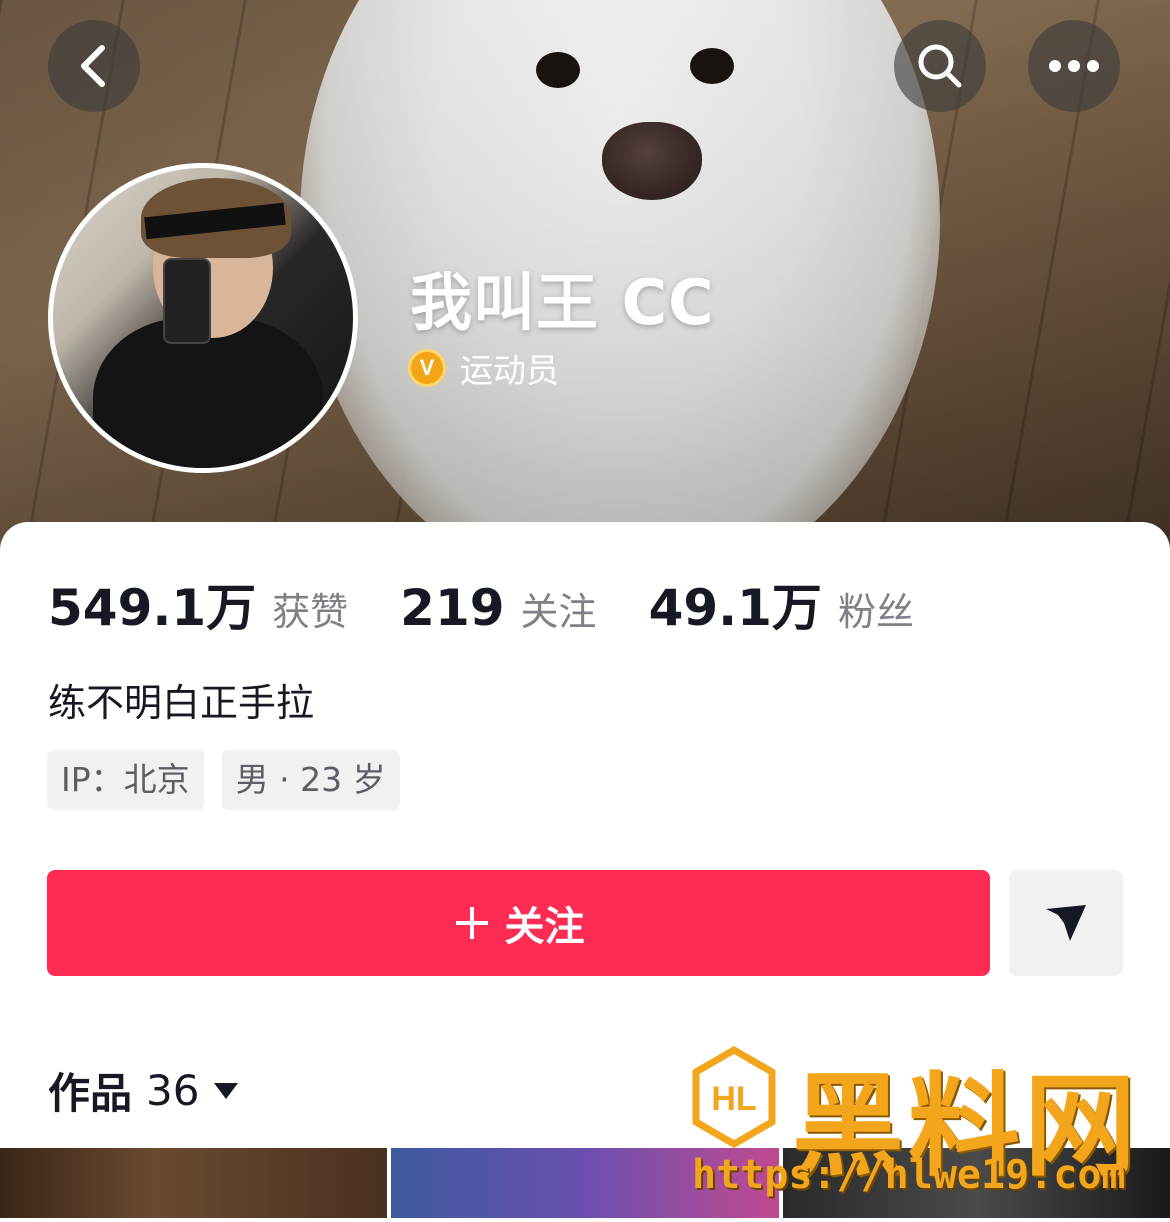  Describe the element at coordinates (909, 1175) in the screenshot. I see `watermark-url: https://hlwe19.com` at that location.